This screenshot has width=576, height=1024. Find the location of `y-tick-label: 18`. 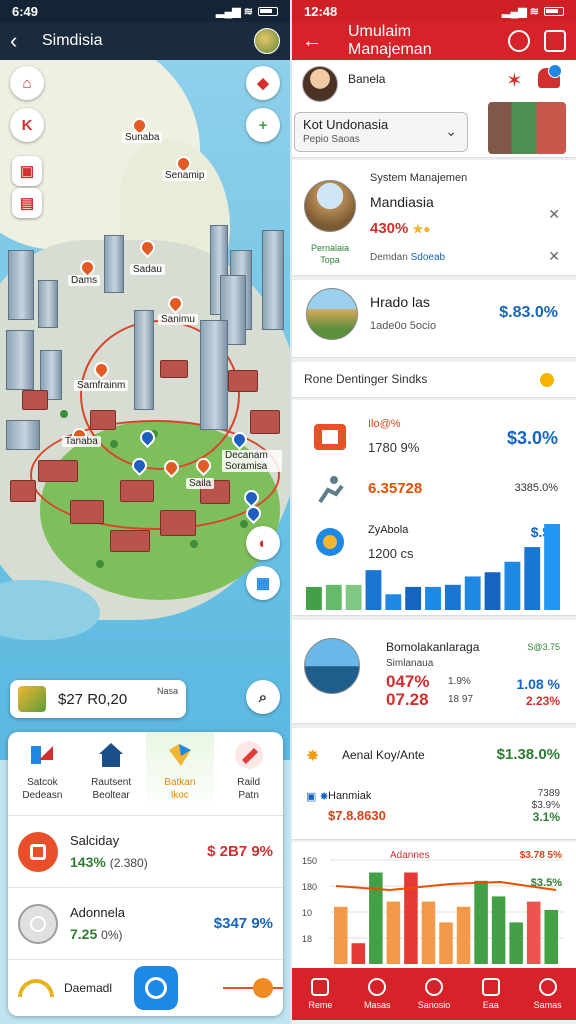

y-tick-label: 18 is located at coordinates (307, 939).